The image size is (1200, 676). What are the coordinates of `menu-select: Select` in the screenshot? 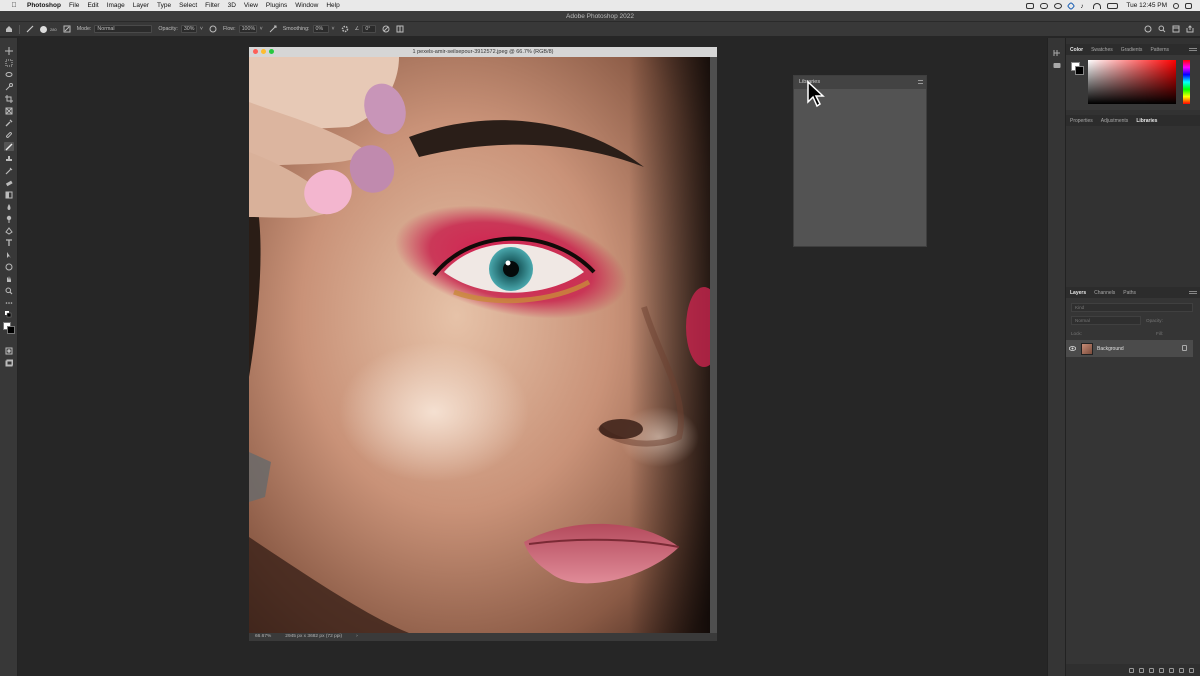 It's located at (188, 5).